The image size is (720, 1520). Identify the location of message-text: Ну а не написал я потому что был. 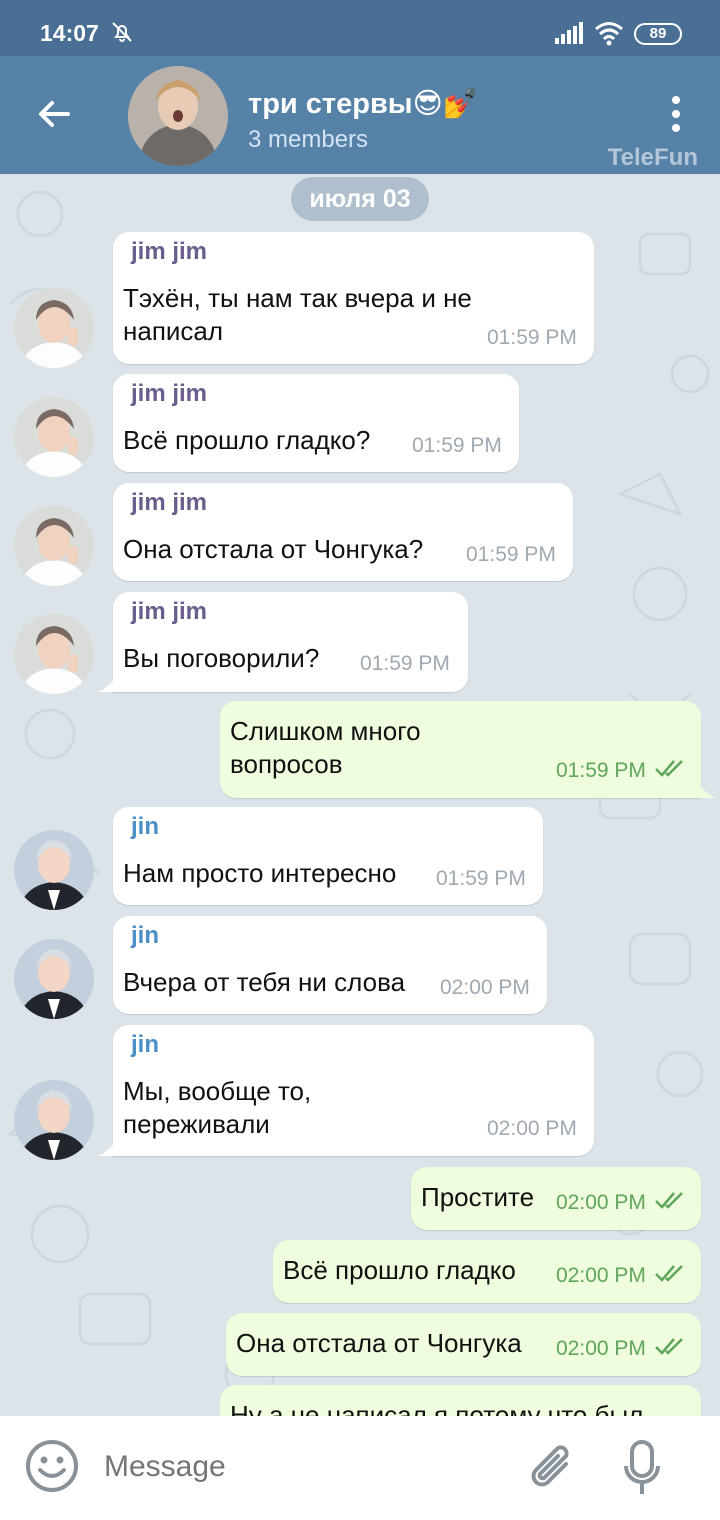
(437, 1408).